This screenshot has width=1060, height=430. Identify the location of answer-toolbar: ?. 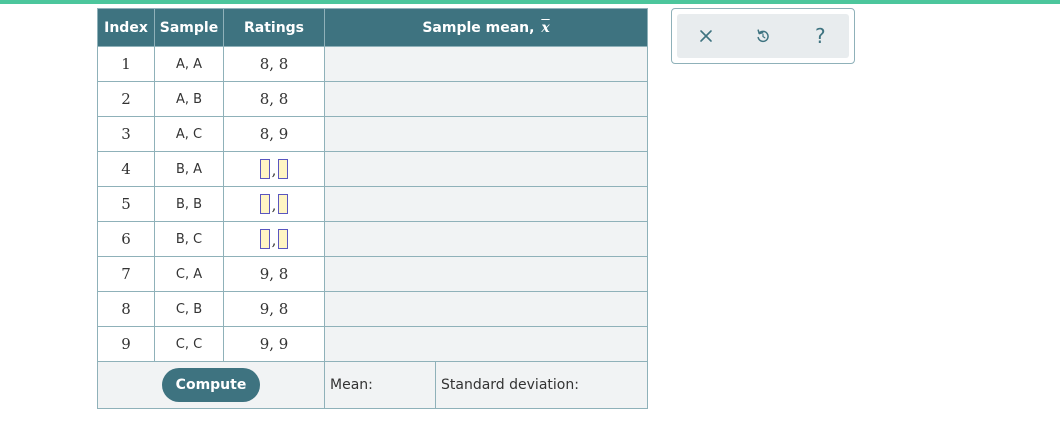
(763, 36).